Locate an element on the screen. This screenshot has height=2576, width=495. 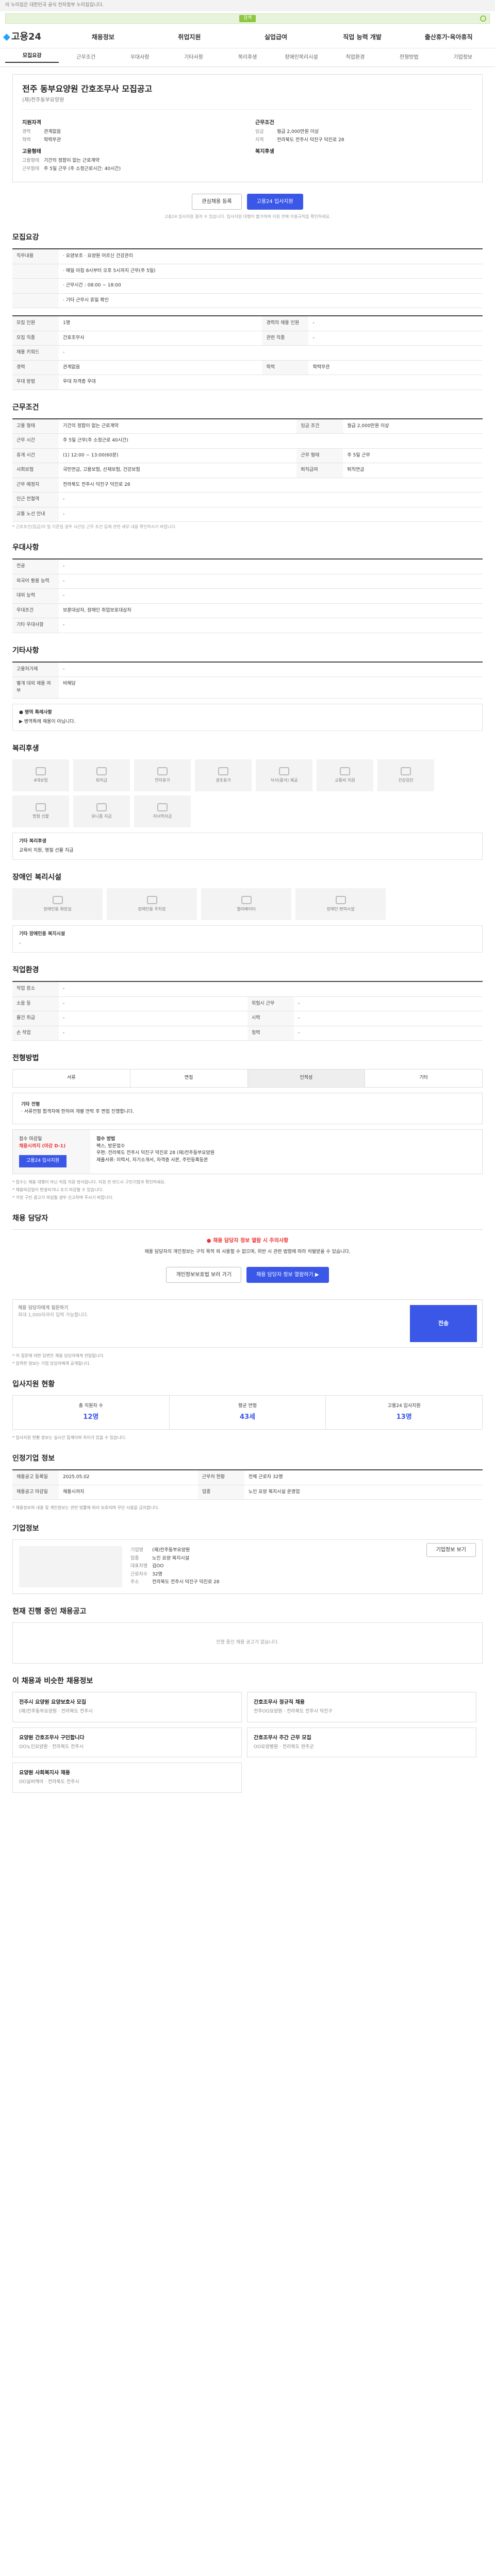
table-row: 교통 노선 안내 - is located at coordinates (247, 514).